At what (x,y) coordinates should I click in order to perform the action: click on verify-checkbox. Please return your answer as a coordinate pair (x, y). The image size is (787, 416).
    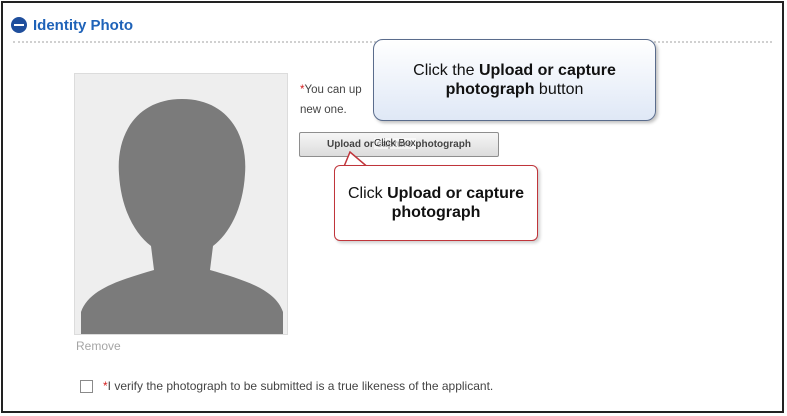
    Looking at the image, I should click on (86, 386).